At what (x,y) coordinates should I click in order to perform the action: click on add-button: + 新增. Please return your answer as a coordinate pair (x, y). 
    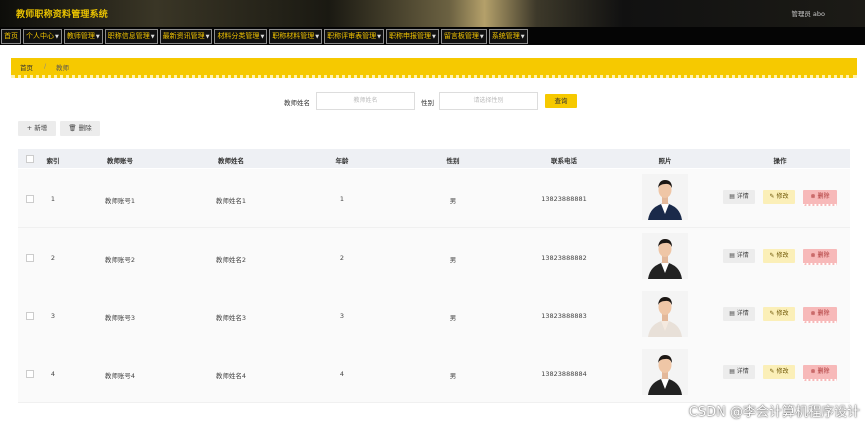
    Looking at the image, I should click on (37, 128).